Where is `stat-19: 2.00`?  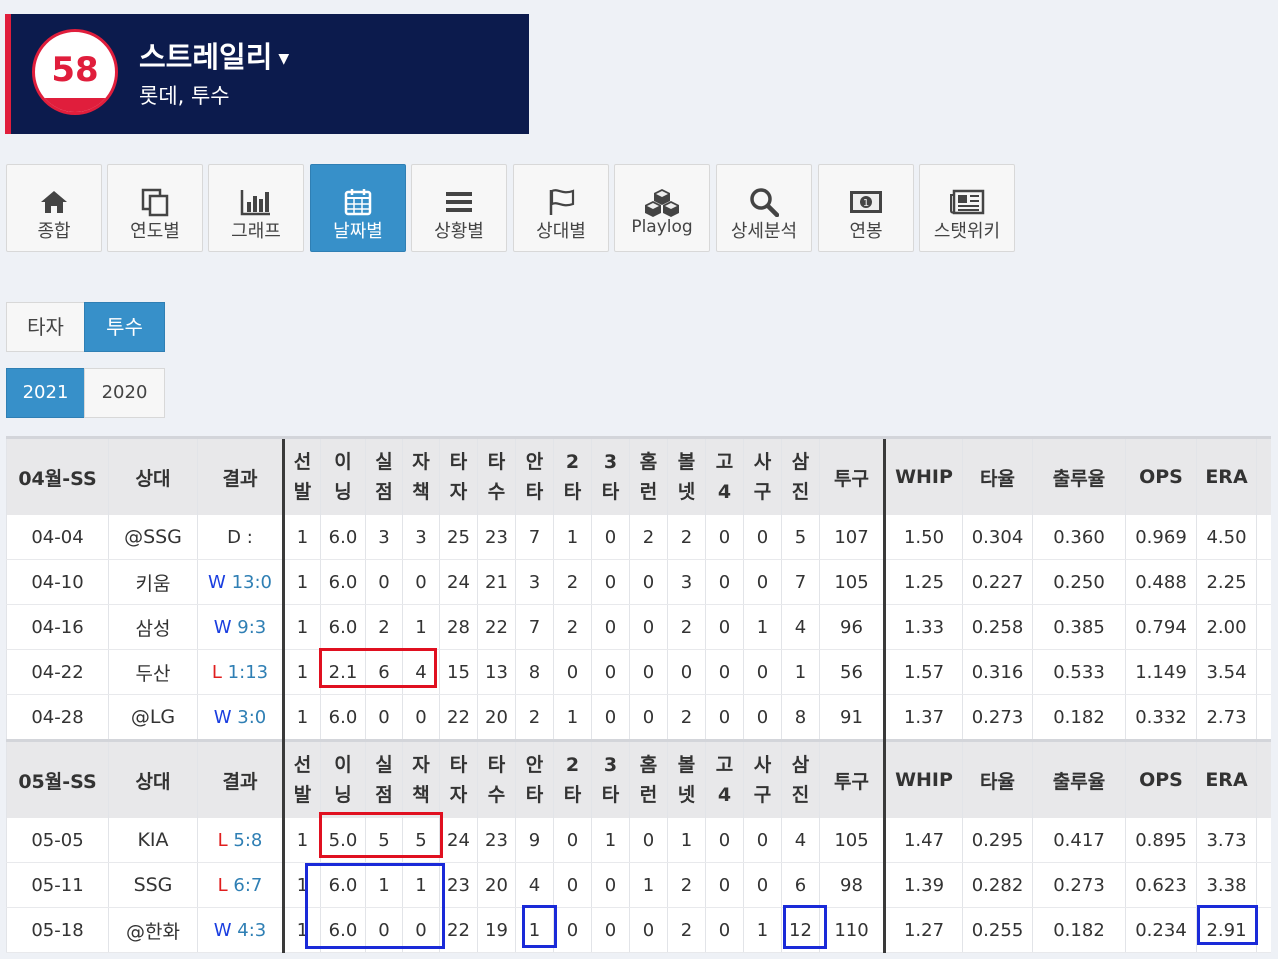 stat-19: 2.00 is located at coordinates (1226, 627).